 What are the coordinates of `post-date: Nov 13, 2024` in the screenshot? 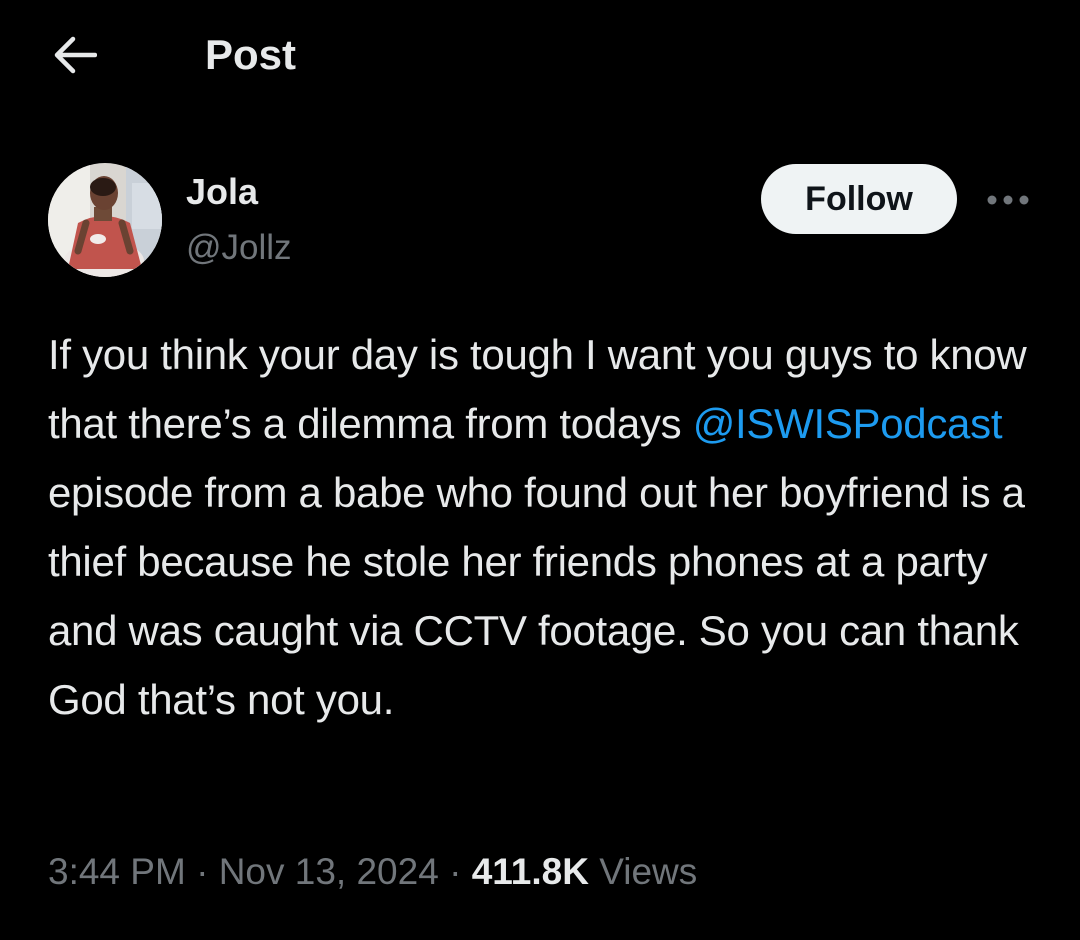 It's located at (329, 871).